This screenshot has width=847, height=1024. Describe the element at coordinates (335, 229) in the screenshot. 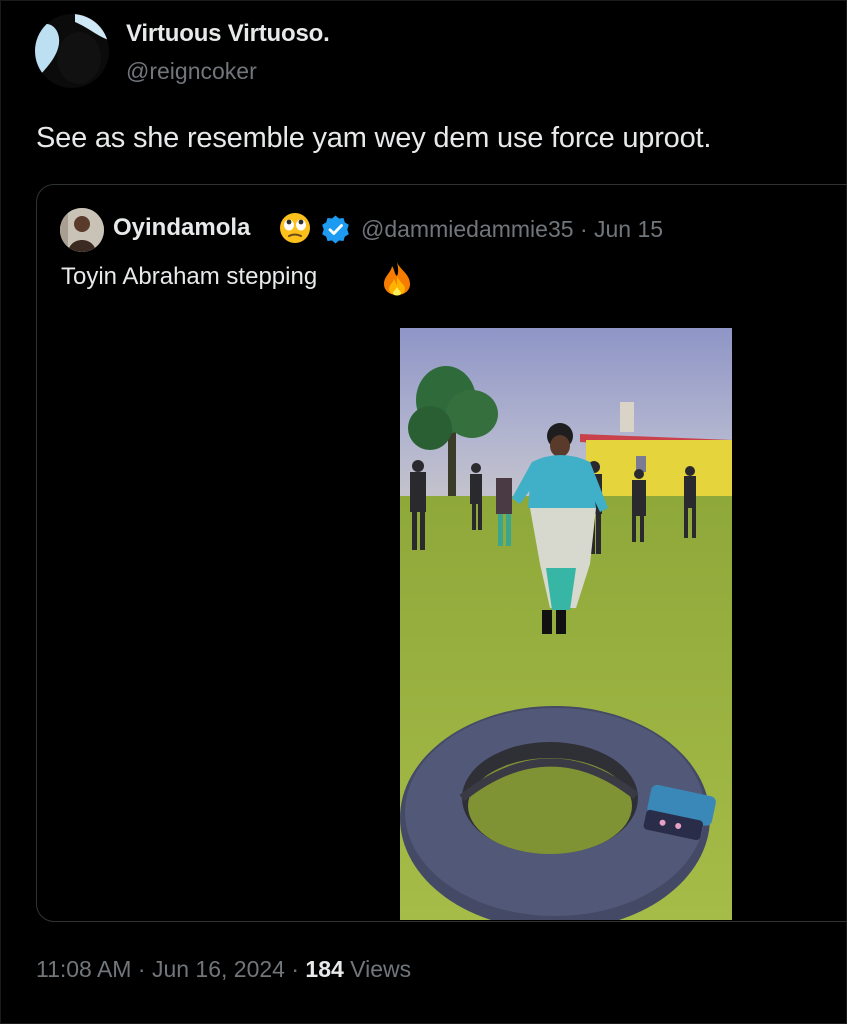

I see `verified-badge-icon` at that location.